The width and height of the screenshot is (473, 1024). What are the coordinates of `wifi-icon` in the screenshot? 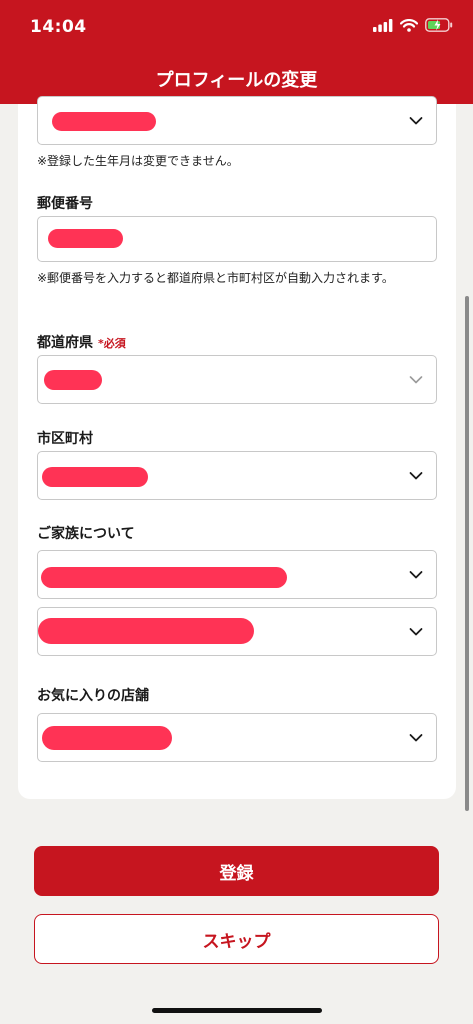 It's located at (409, 25).